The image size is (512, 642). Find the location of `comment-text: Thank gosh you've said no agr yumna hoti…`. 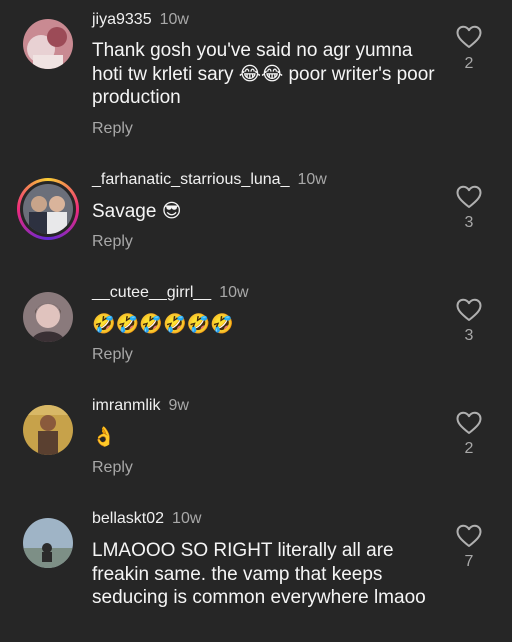

comment-text: Thank gosh you've said no agr yumna hoti… is located at coordinates (263, 74).